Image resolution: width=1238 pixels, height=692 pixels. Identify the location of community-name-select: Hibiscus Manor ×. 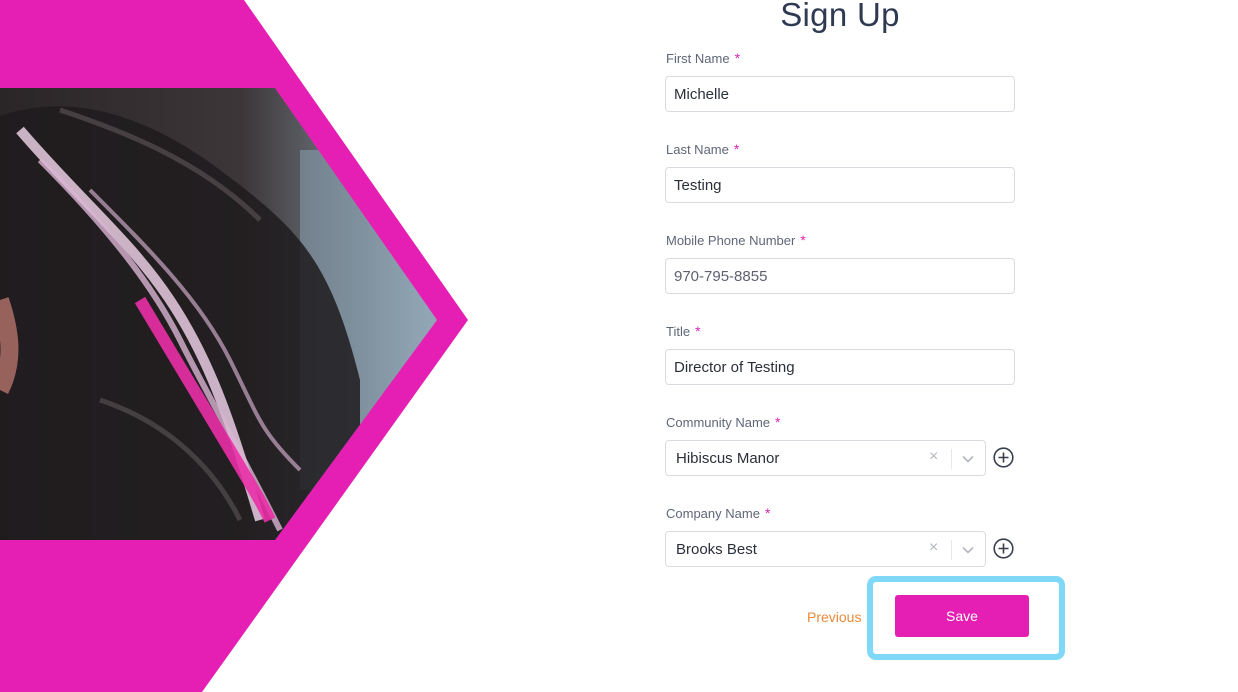
(825, 458).